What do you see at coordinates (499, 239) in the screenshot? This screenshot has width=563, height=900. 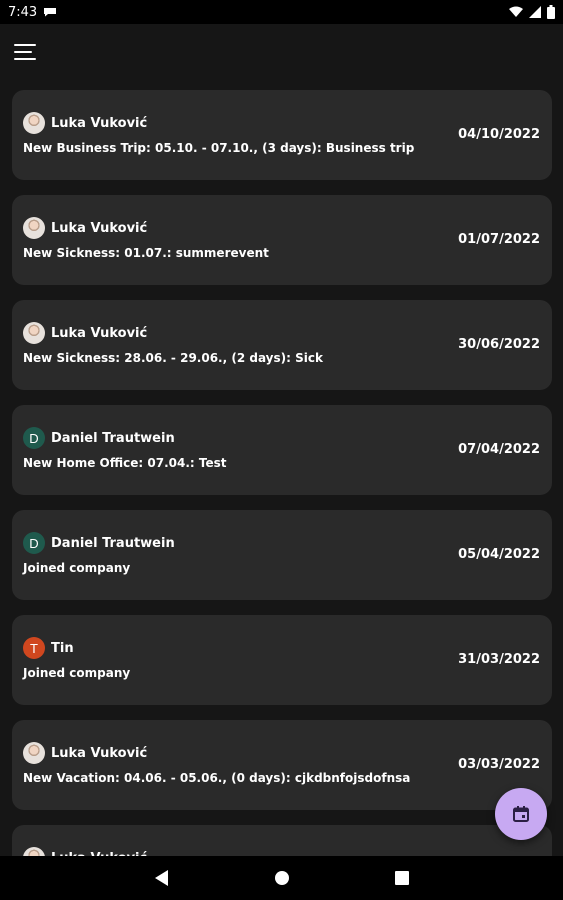 I see `activity-date: 01/07/2022` at bounding box center [499, 239].